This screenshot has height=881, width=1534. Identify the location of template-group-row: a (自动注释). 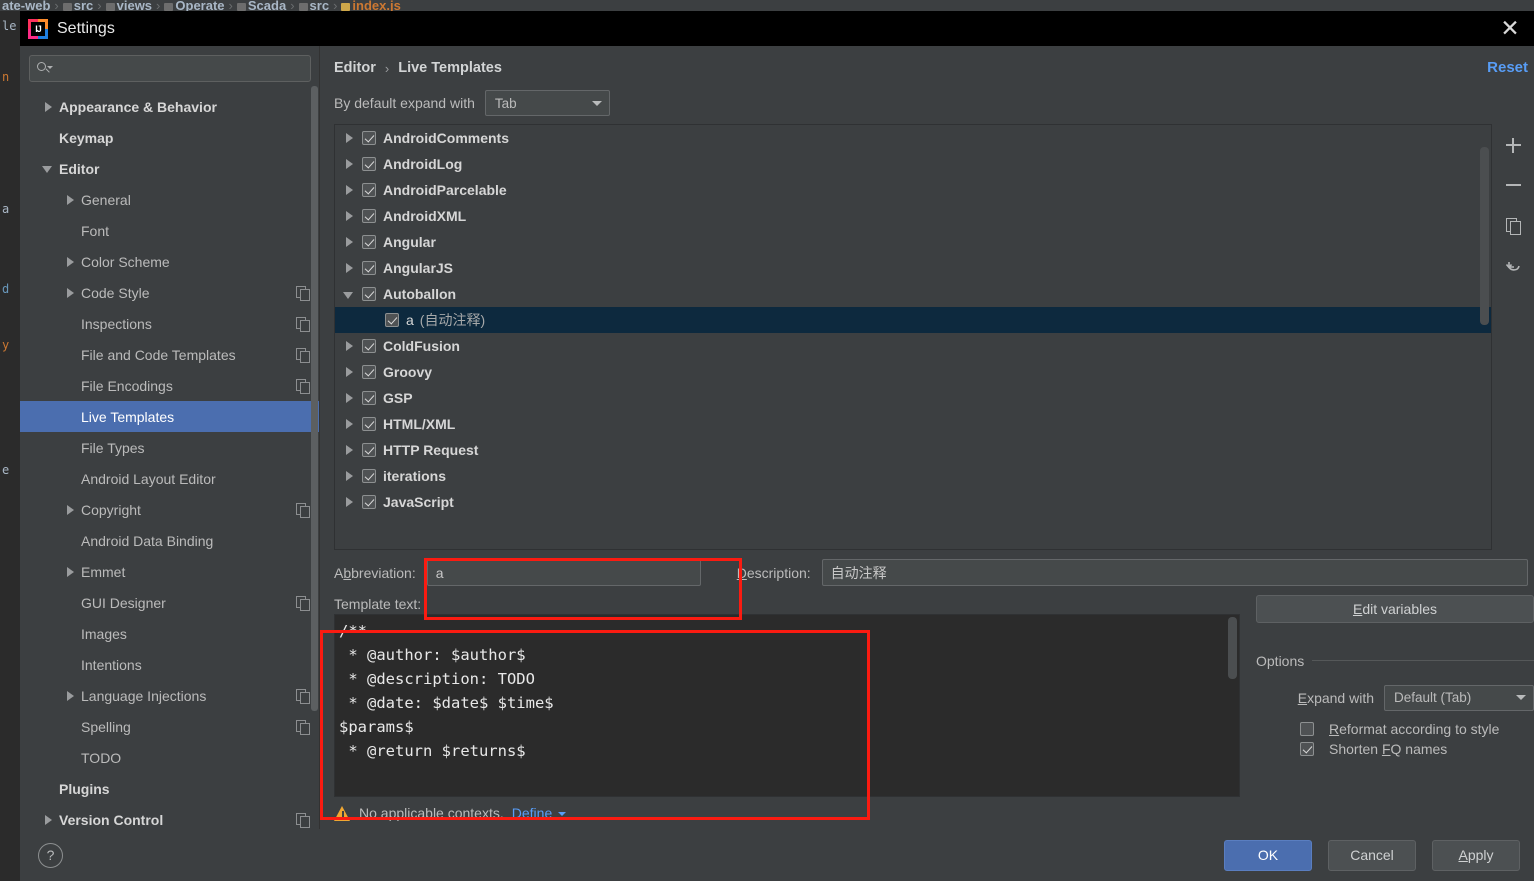
(913, 320).